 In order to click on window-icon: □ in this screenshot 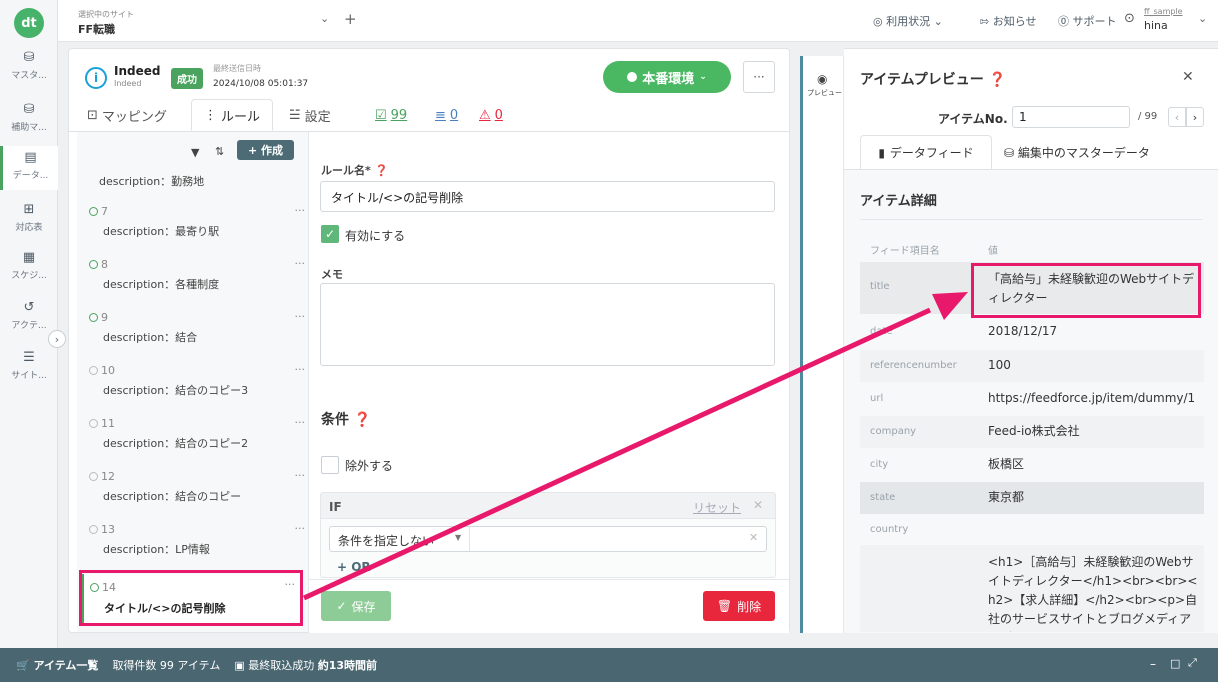, I will do `click(1175, 663)`.